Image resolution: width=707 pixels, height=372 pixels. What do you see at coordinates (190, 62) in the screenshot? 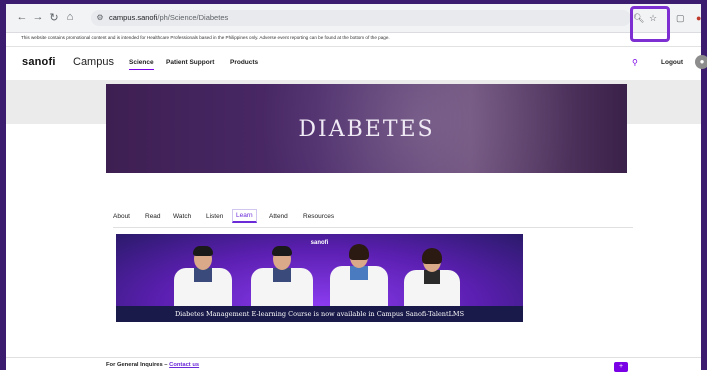
I see `nav-patient-support: Patient Support` at bounding box center [190, 62].